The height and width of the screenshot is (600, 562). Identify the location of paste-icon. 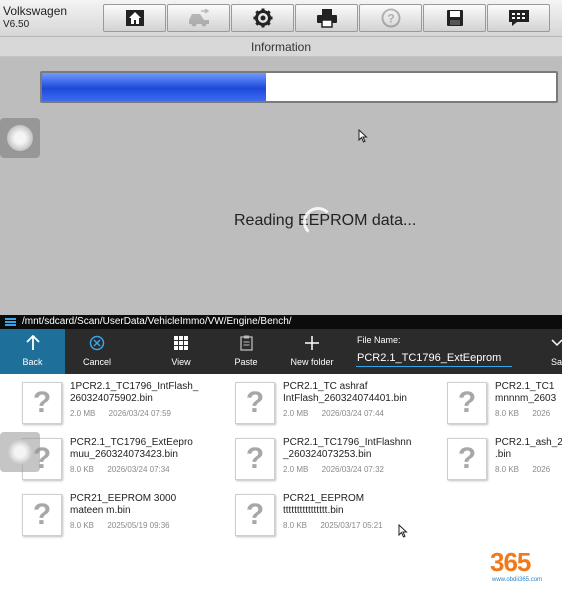
(246, 343).